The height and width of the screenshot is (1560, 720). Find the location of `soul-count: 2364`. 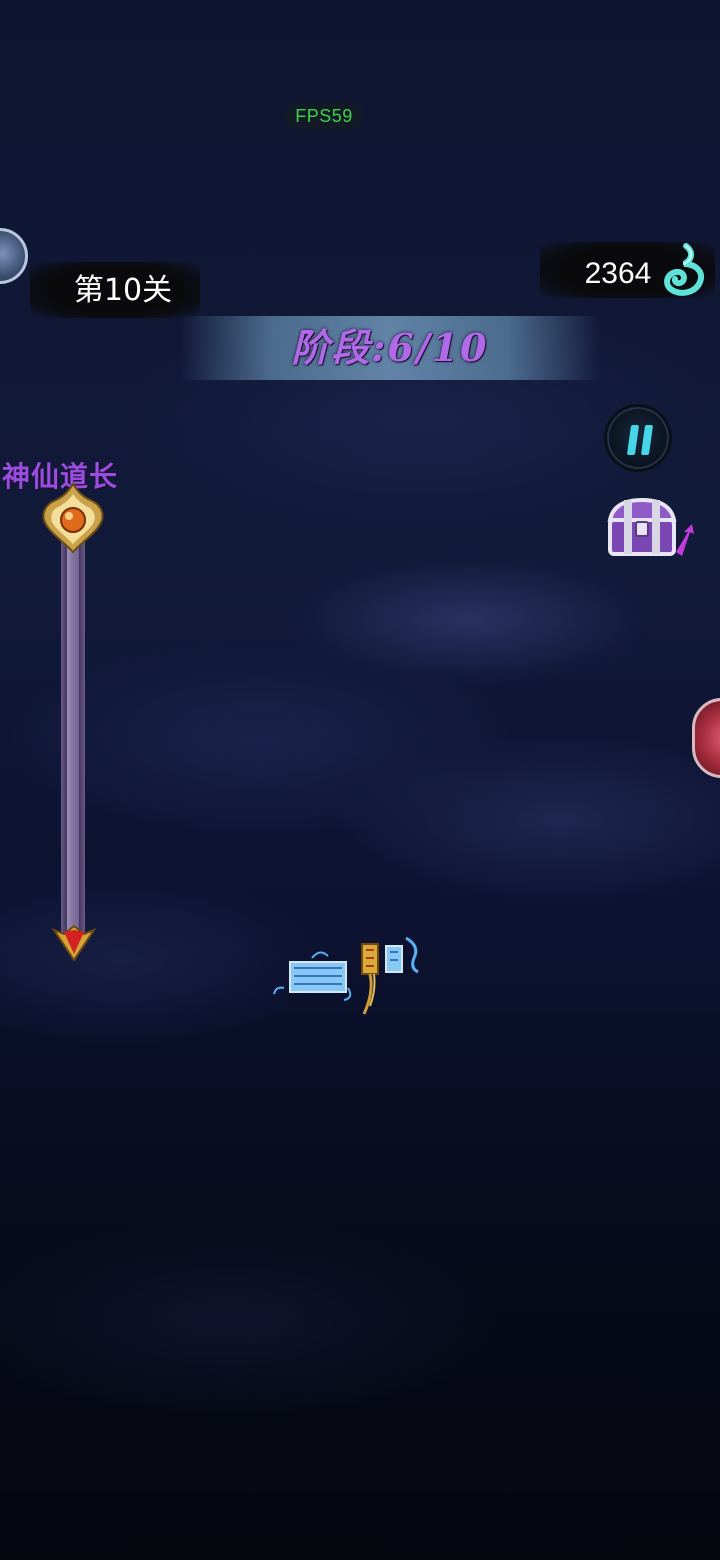

soul-count: 2364 is located at coordinates (618, 273).